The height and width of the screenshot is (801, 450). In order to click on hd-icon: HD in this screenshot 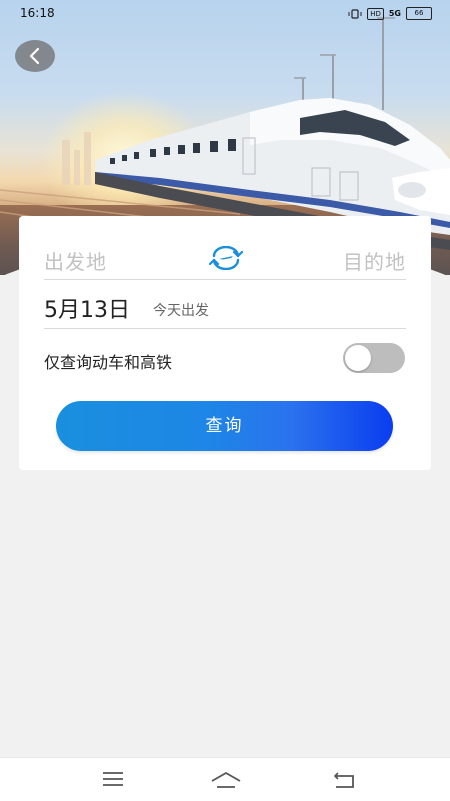, I will do `click(375, 13)`.